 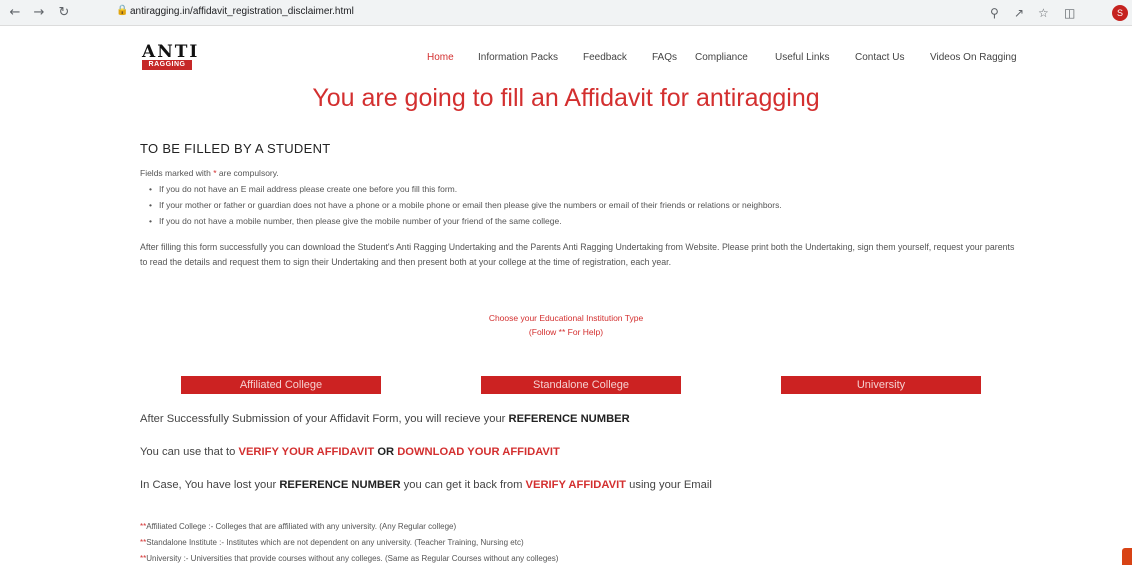 What do you see at coordinates (209, 173) in the screenshot?
I see `required-fields-note: Fields marked with * are compulsory.` at bounding box center [209, 173].